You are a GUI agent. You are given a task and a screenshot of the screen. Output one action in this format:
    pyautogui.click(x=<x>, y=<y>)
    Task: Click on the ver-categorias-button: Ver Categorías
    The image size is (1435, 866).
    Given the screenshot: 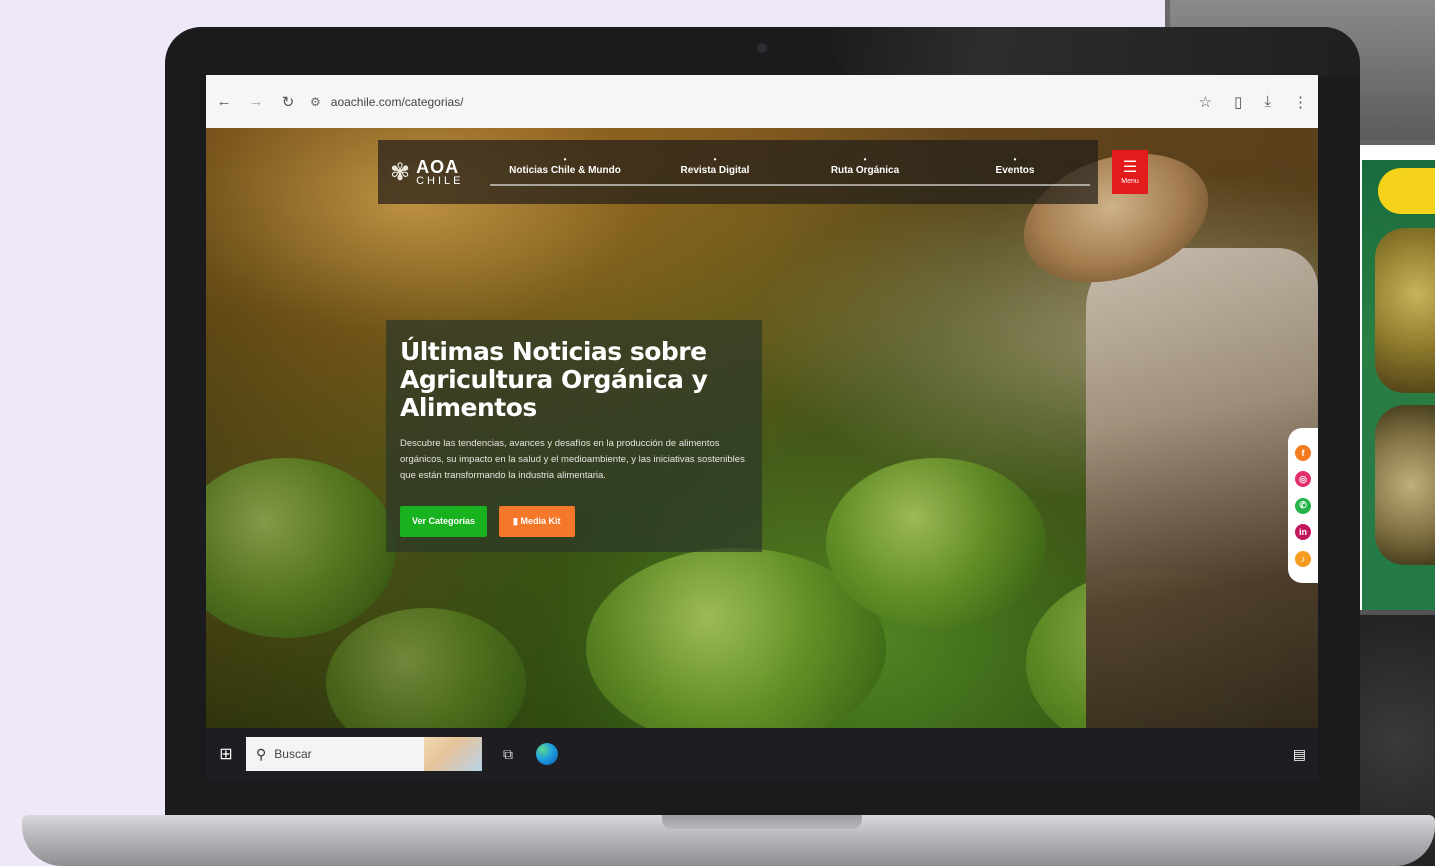 What is the action you would take?
    pyautogui.click(x=444, y=521)
    